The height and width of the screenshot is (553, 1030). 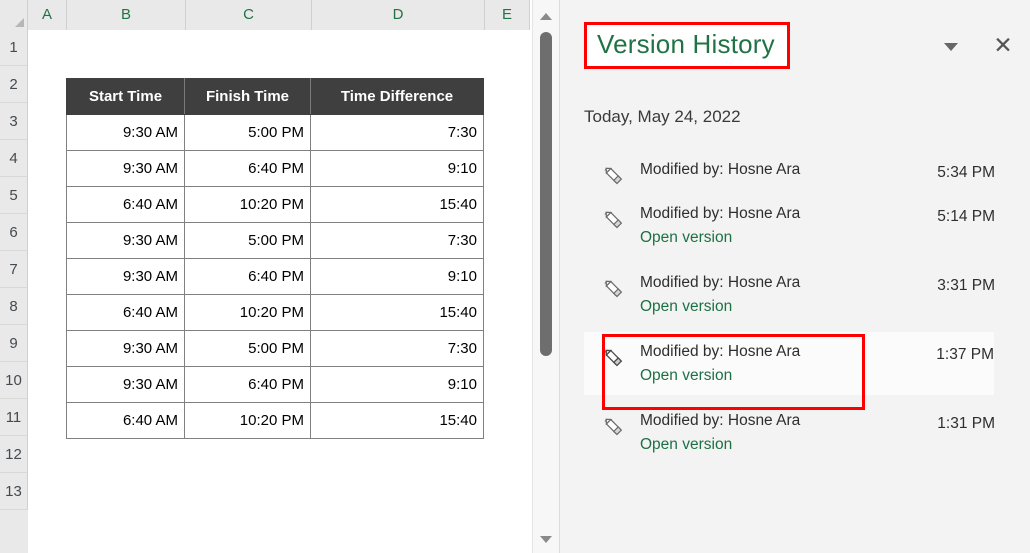 I want to click on list-item: Modified by: Hosne Ara 5:34 PM, so click(x=795, y=169).